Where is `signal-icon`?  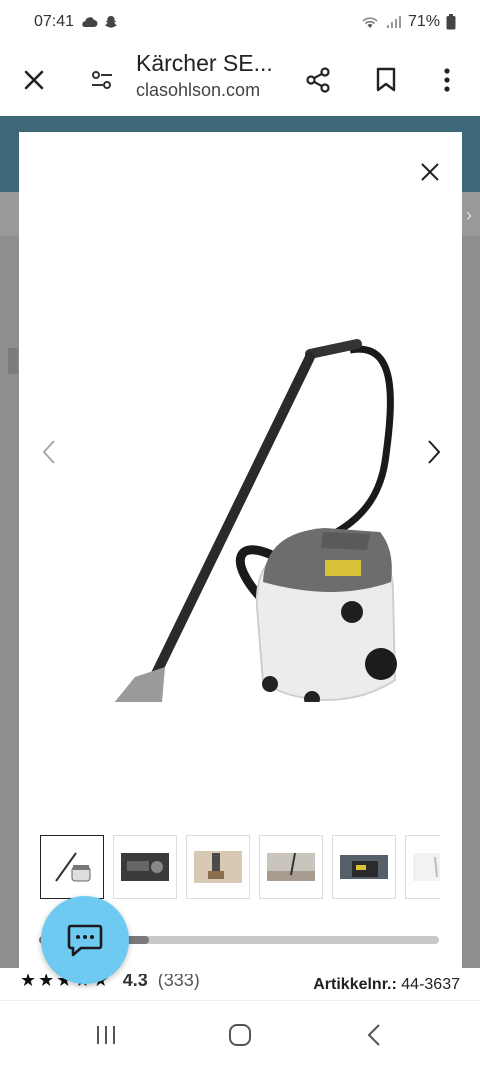 signal-icon is located at coordinates (393, 22).